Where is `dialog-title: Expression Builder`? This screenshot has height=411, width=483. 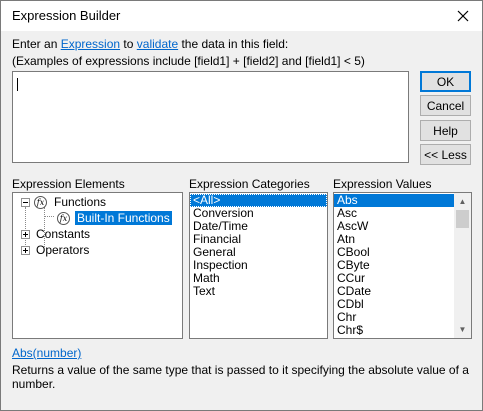 dialog-title: Expression Builder is located at coordinates (66, 15).